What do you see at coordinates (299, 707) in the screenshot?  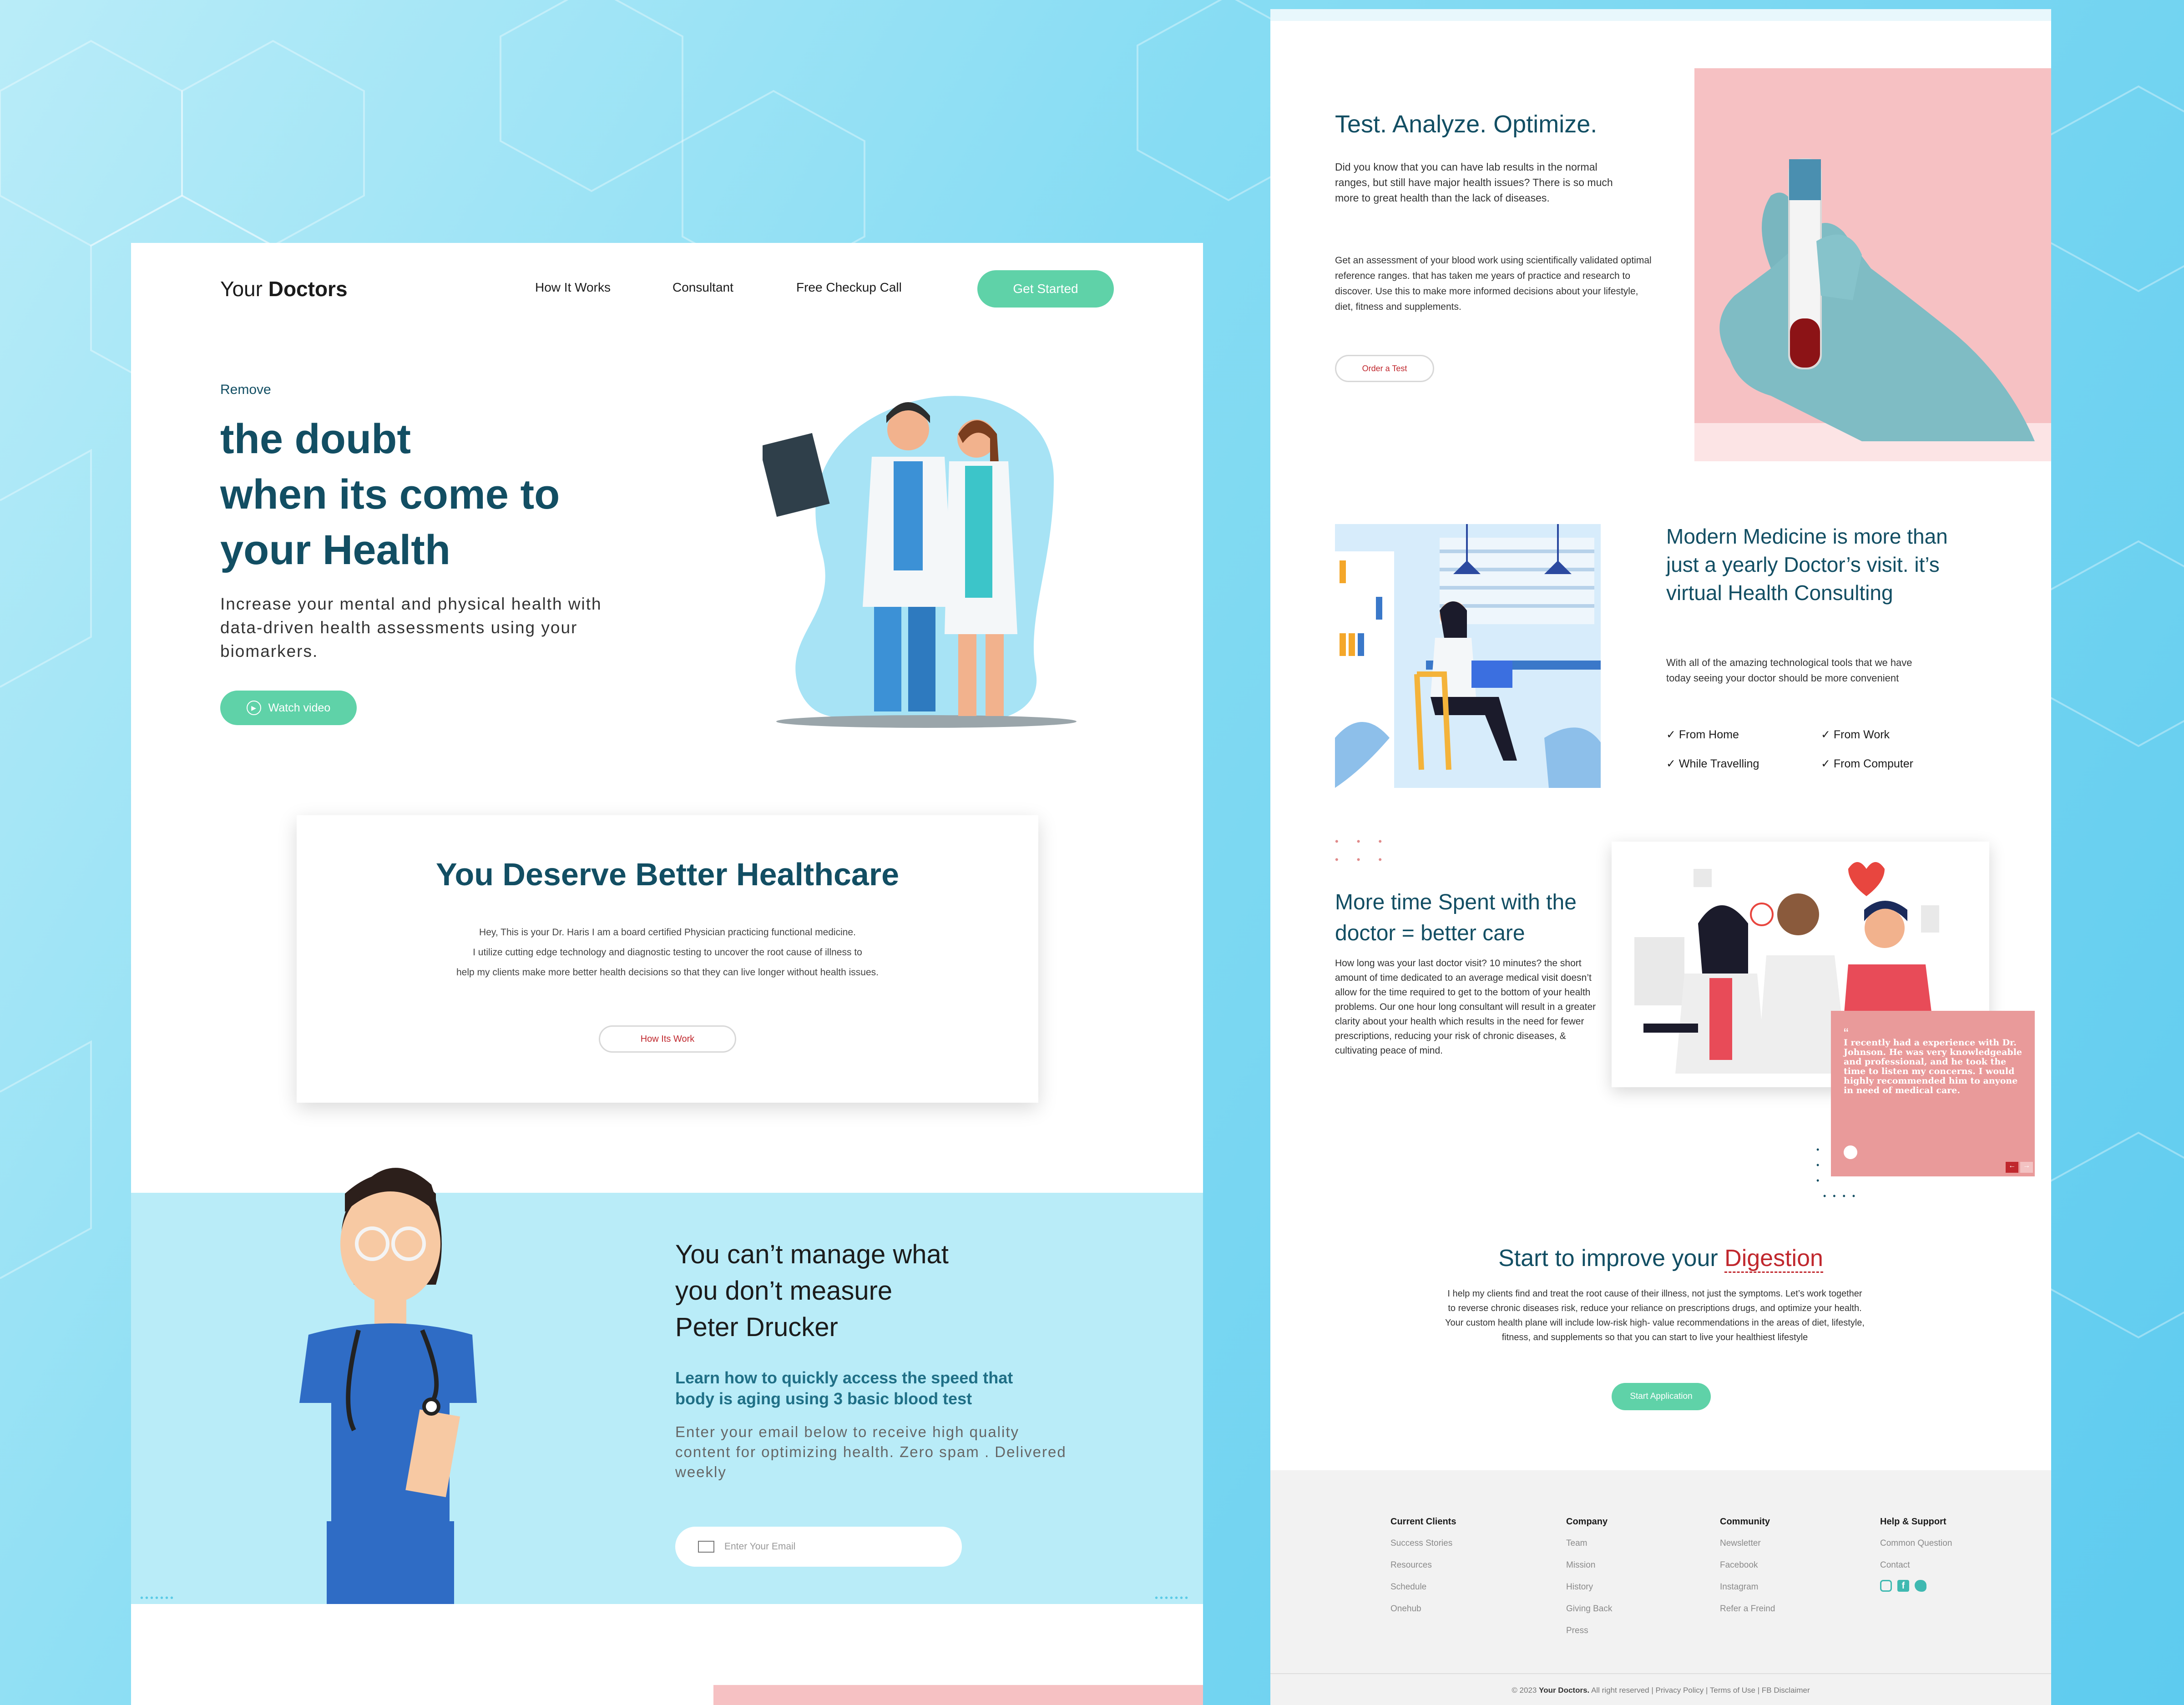 I see `watch-video-label: Watch video` at bounding box center [299, 707].